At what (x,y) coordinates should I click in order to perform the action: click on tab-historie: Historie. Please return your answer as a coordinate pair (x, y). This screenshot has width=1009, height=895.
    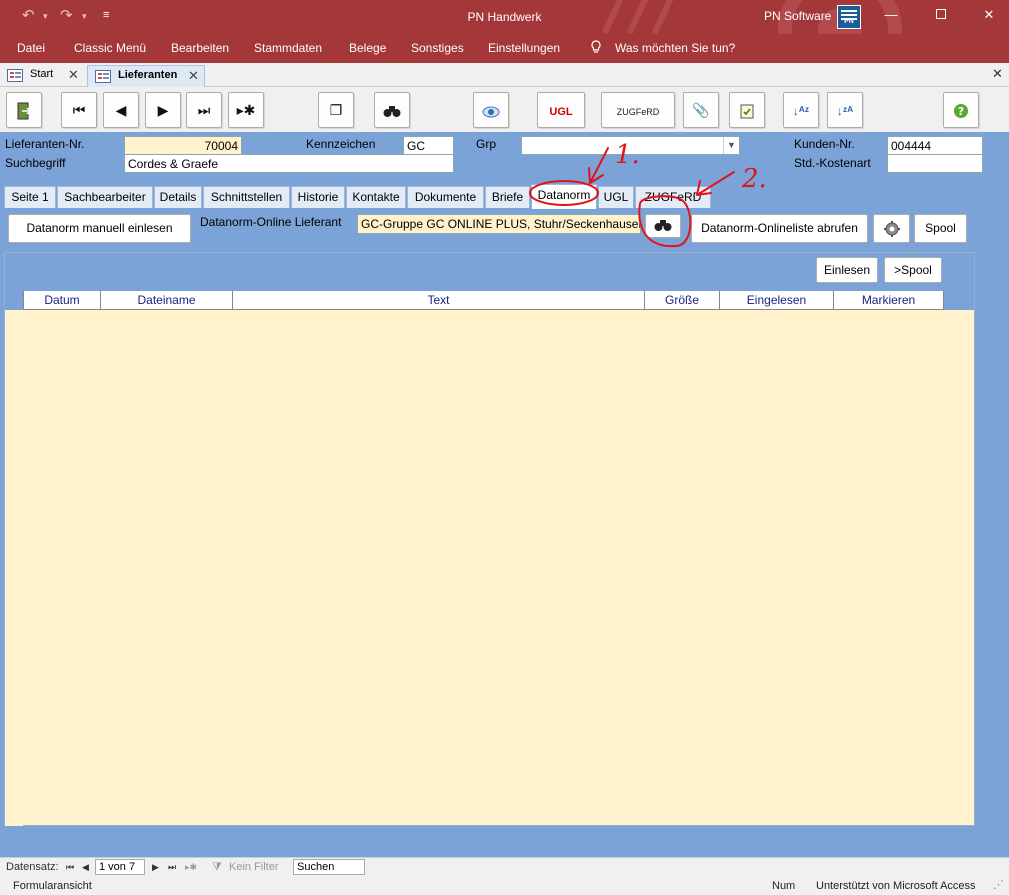
    Looking at the image, I should click on (318, 197).